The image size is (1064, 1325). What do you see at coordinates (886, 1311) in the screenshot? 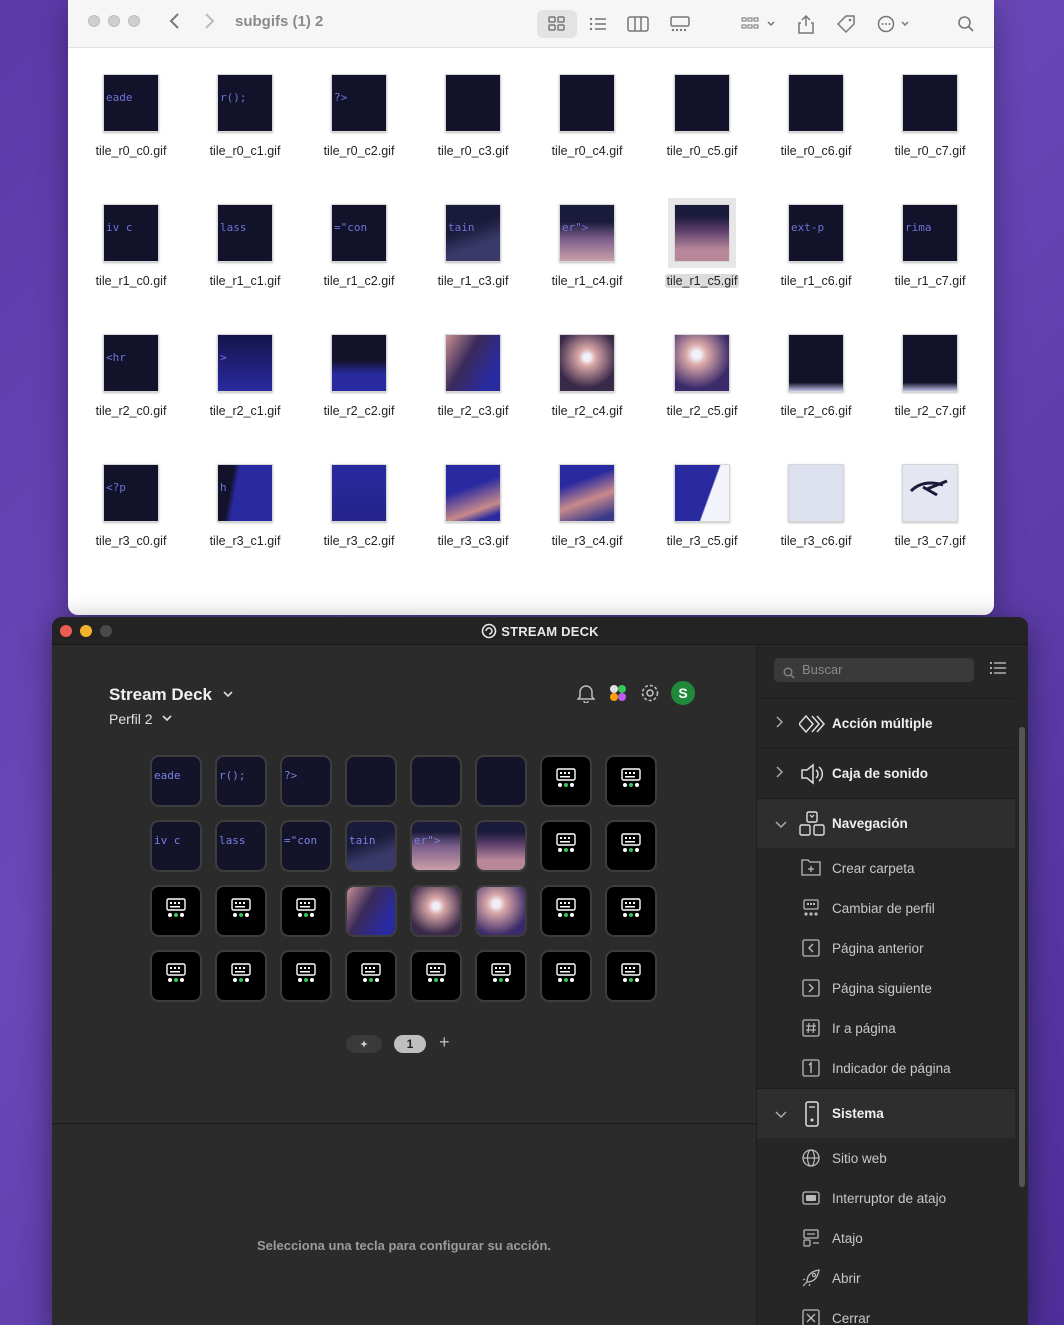
I see `action-item: Cerrar` at bounding box center [886, 1311].